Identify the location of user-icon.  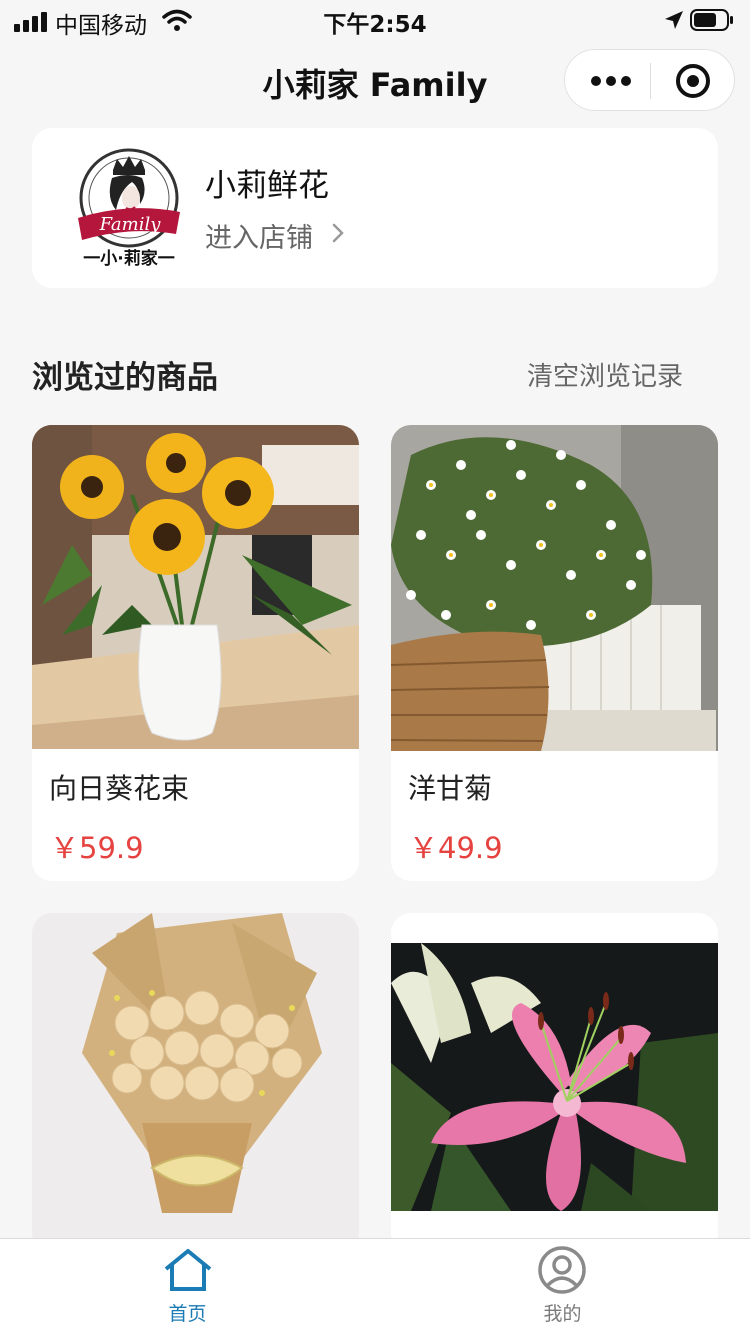
(562, 1270).